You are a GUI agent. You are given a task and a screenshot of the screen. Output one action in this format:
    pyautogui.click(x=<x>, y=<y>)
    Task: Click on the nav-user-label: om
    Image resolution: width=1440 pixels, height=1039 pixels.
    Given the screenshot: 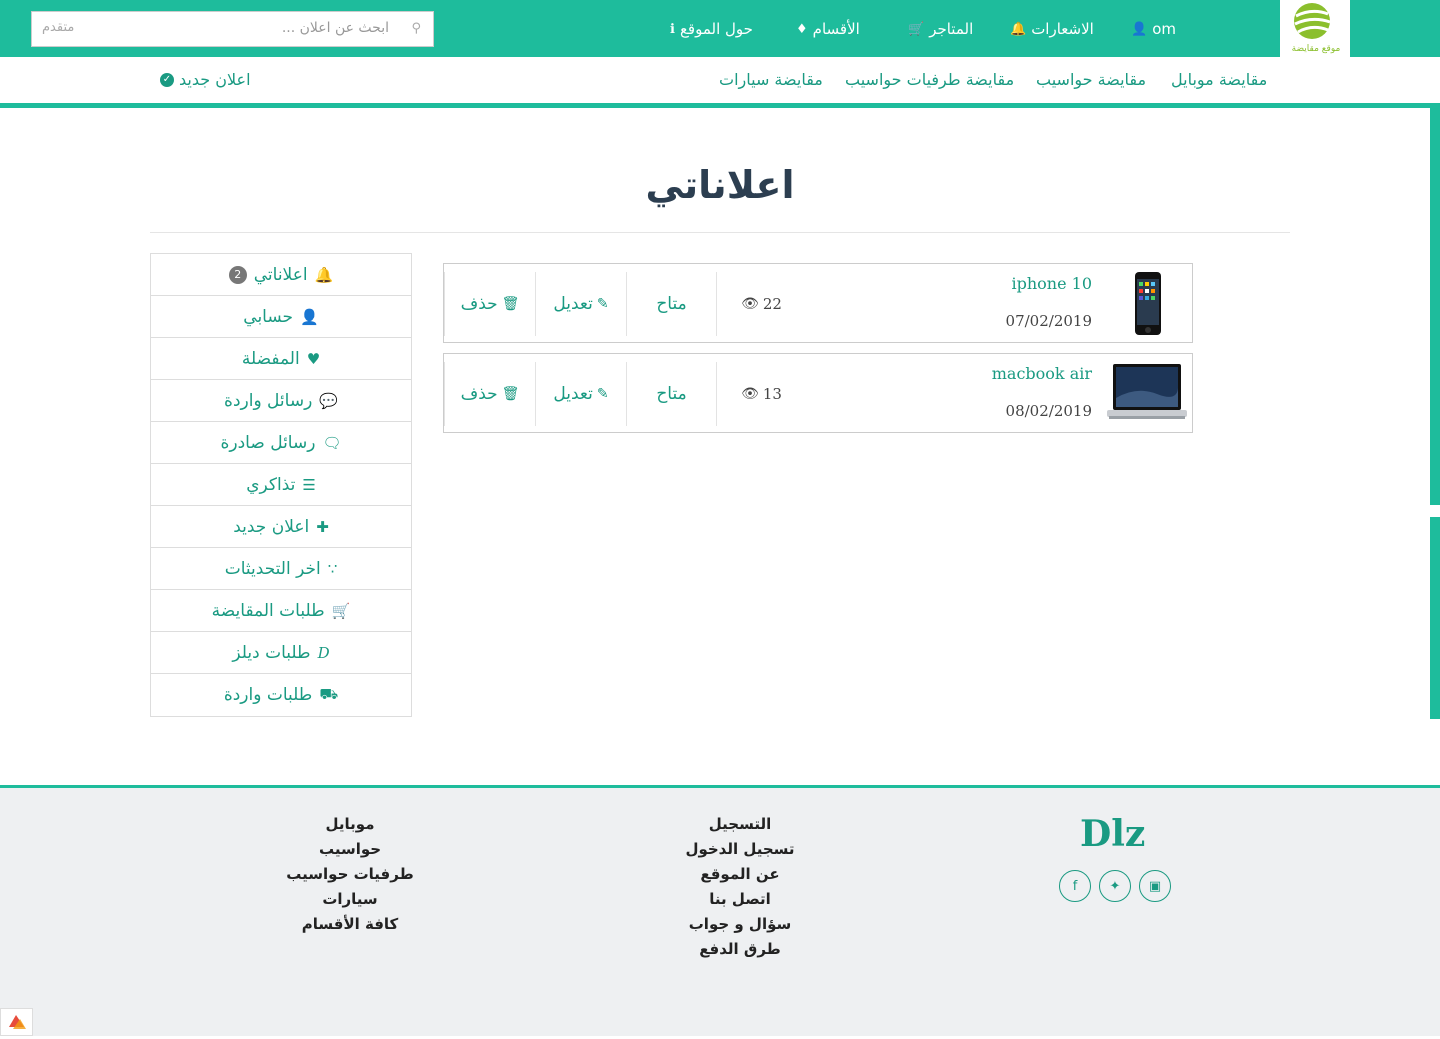 What is the action you would take?
    pyautogui.click(x=1164, y=29)
    